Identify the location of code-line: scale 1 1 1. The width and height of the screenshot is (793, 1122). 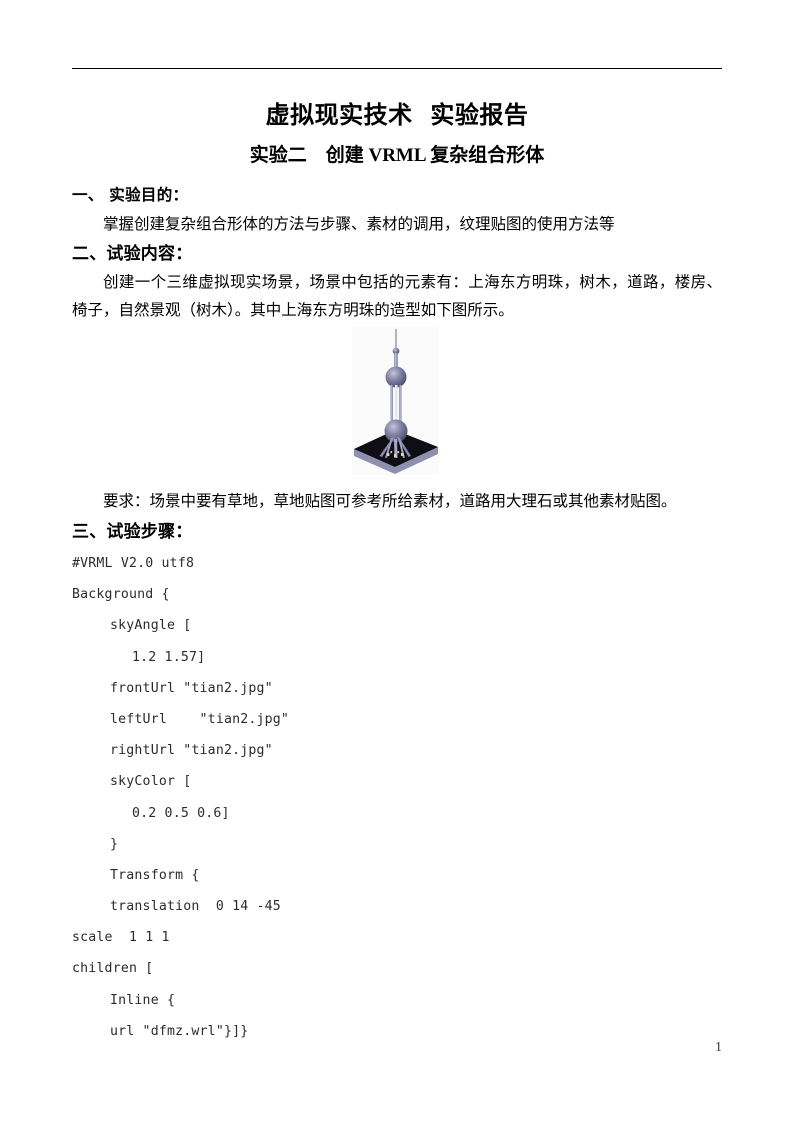
(121, 938).